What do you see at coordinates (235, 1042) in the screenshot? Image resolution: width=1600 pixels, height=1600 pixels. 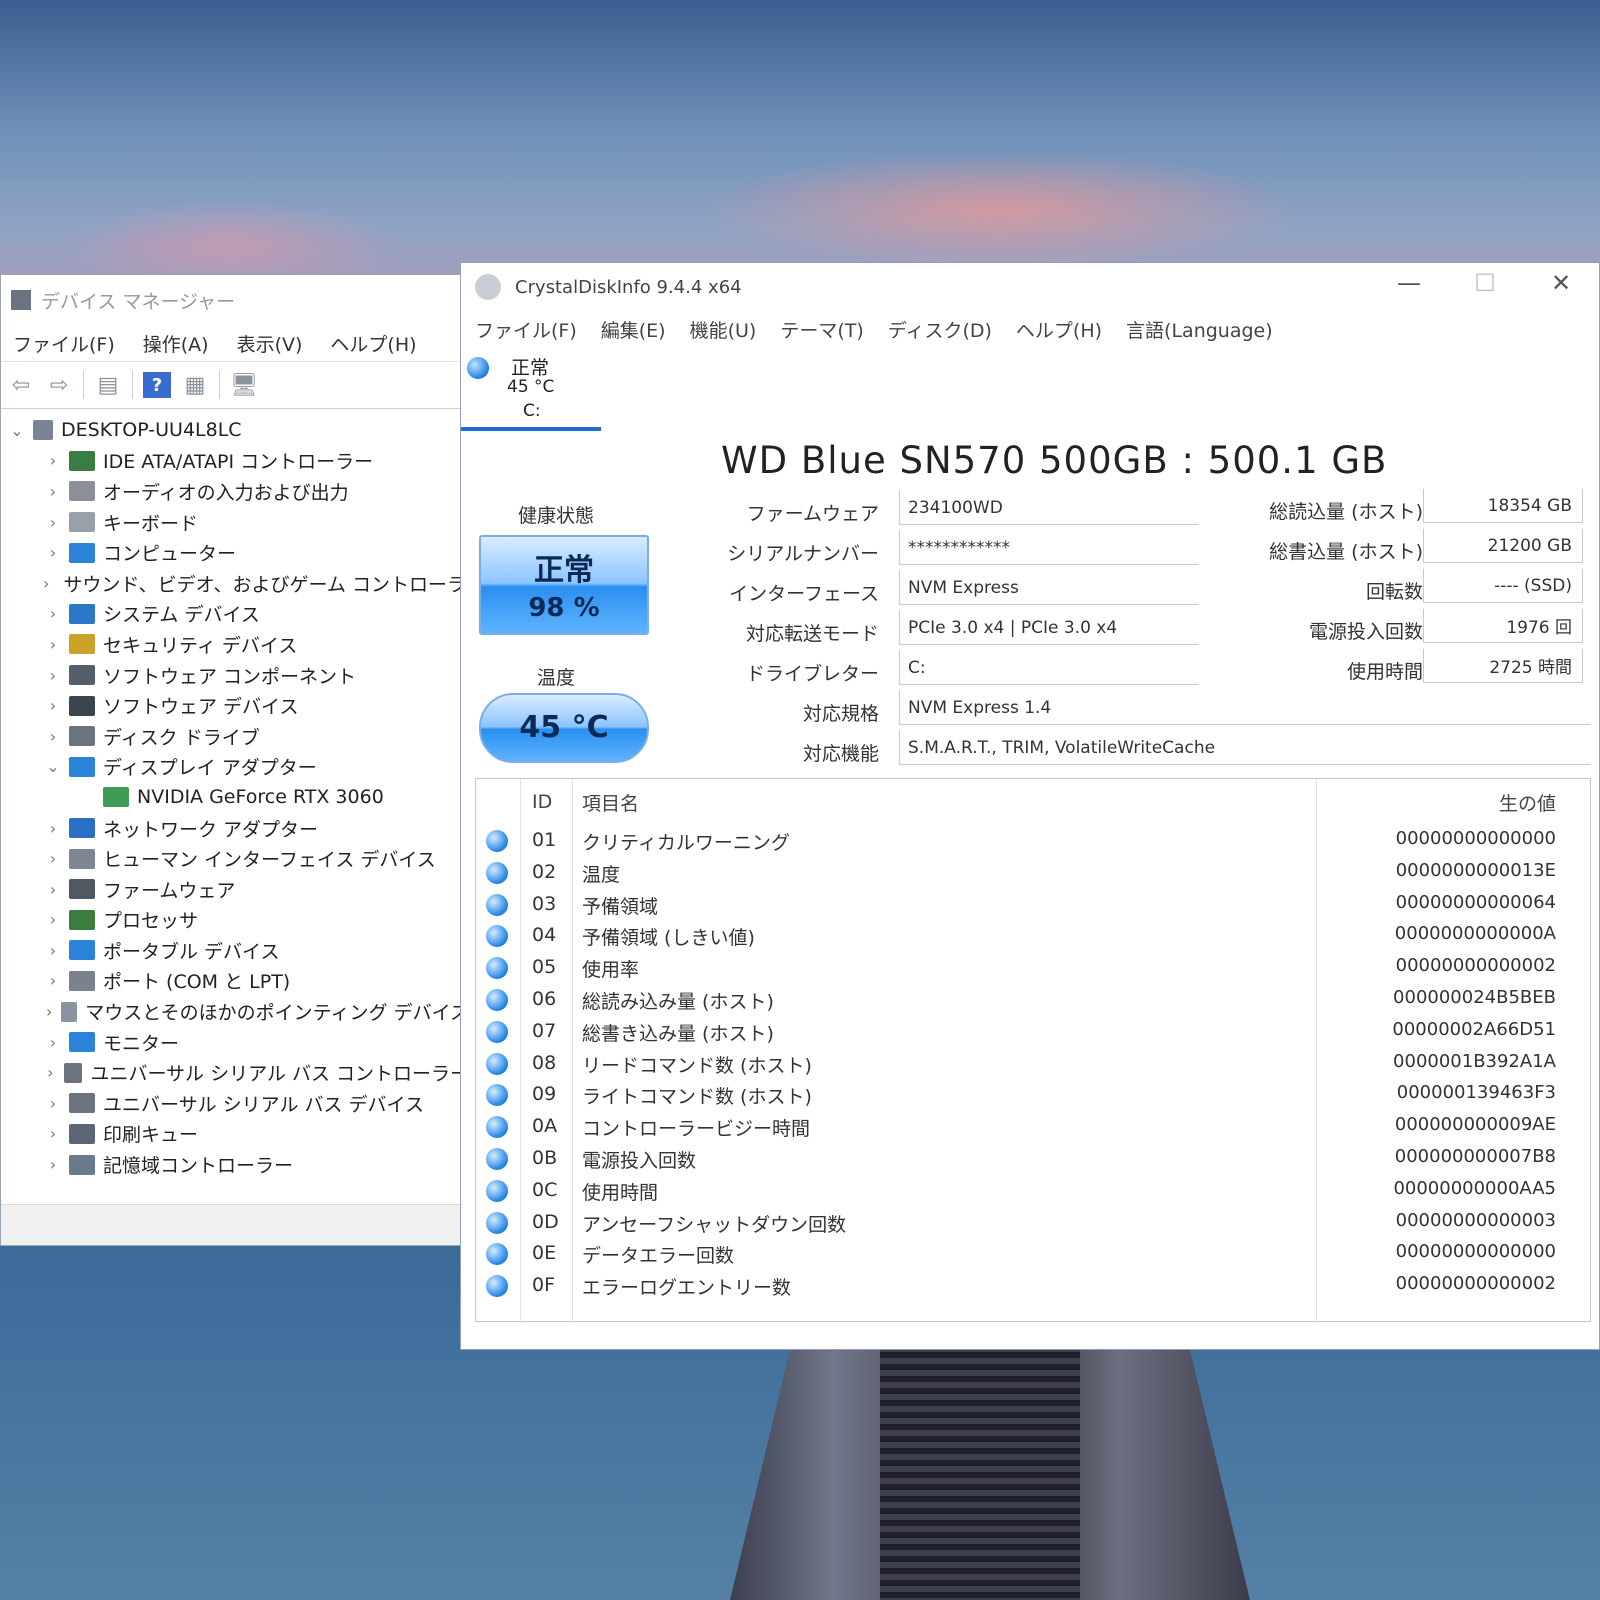 I see `tree-category-item: › モニター` at bounding box center [235, 1042].